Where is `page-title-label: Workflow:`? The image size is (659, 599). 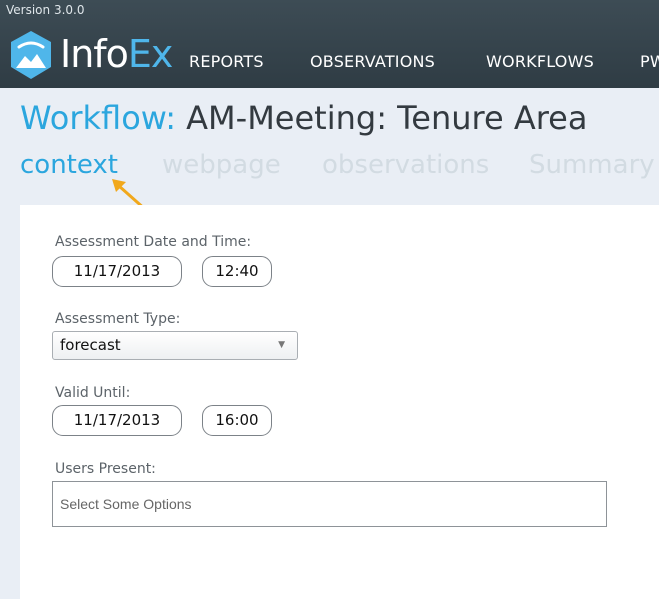 page-title-label: Workflow: is located at coordinates (98, 118).